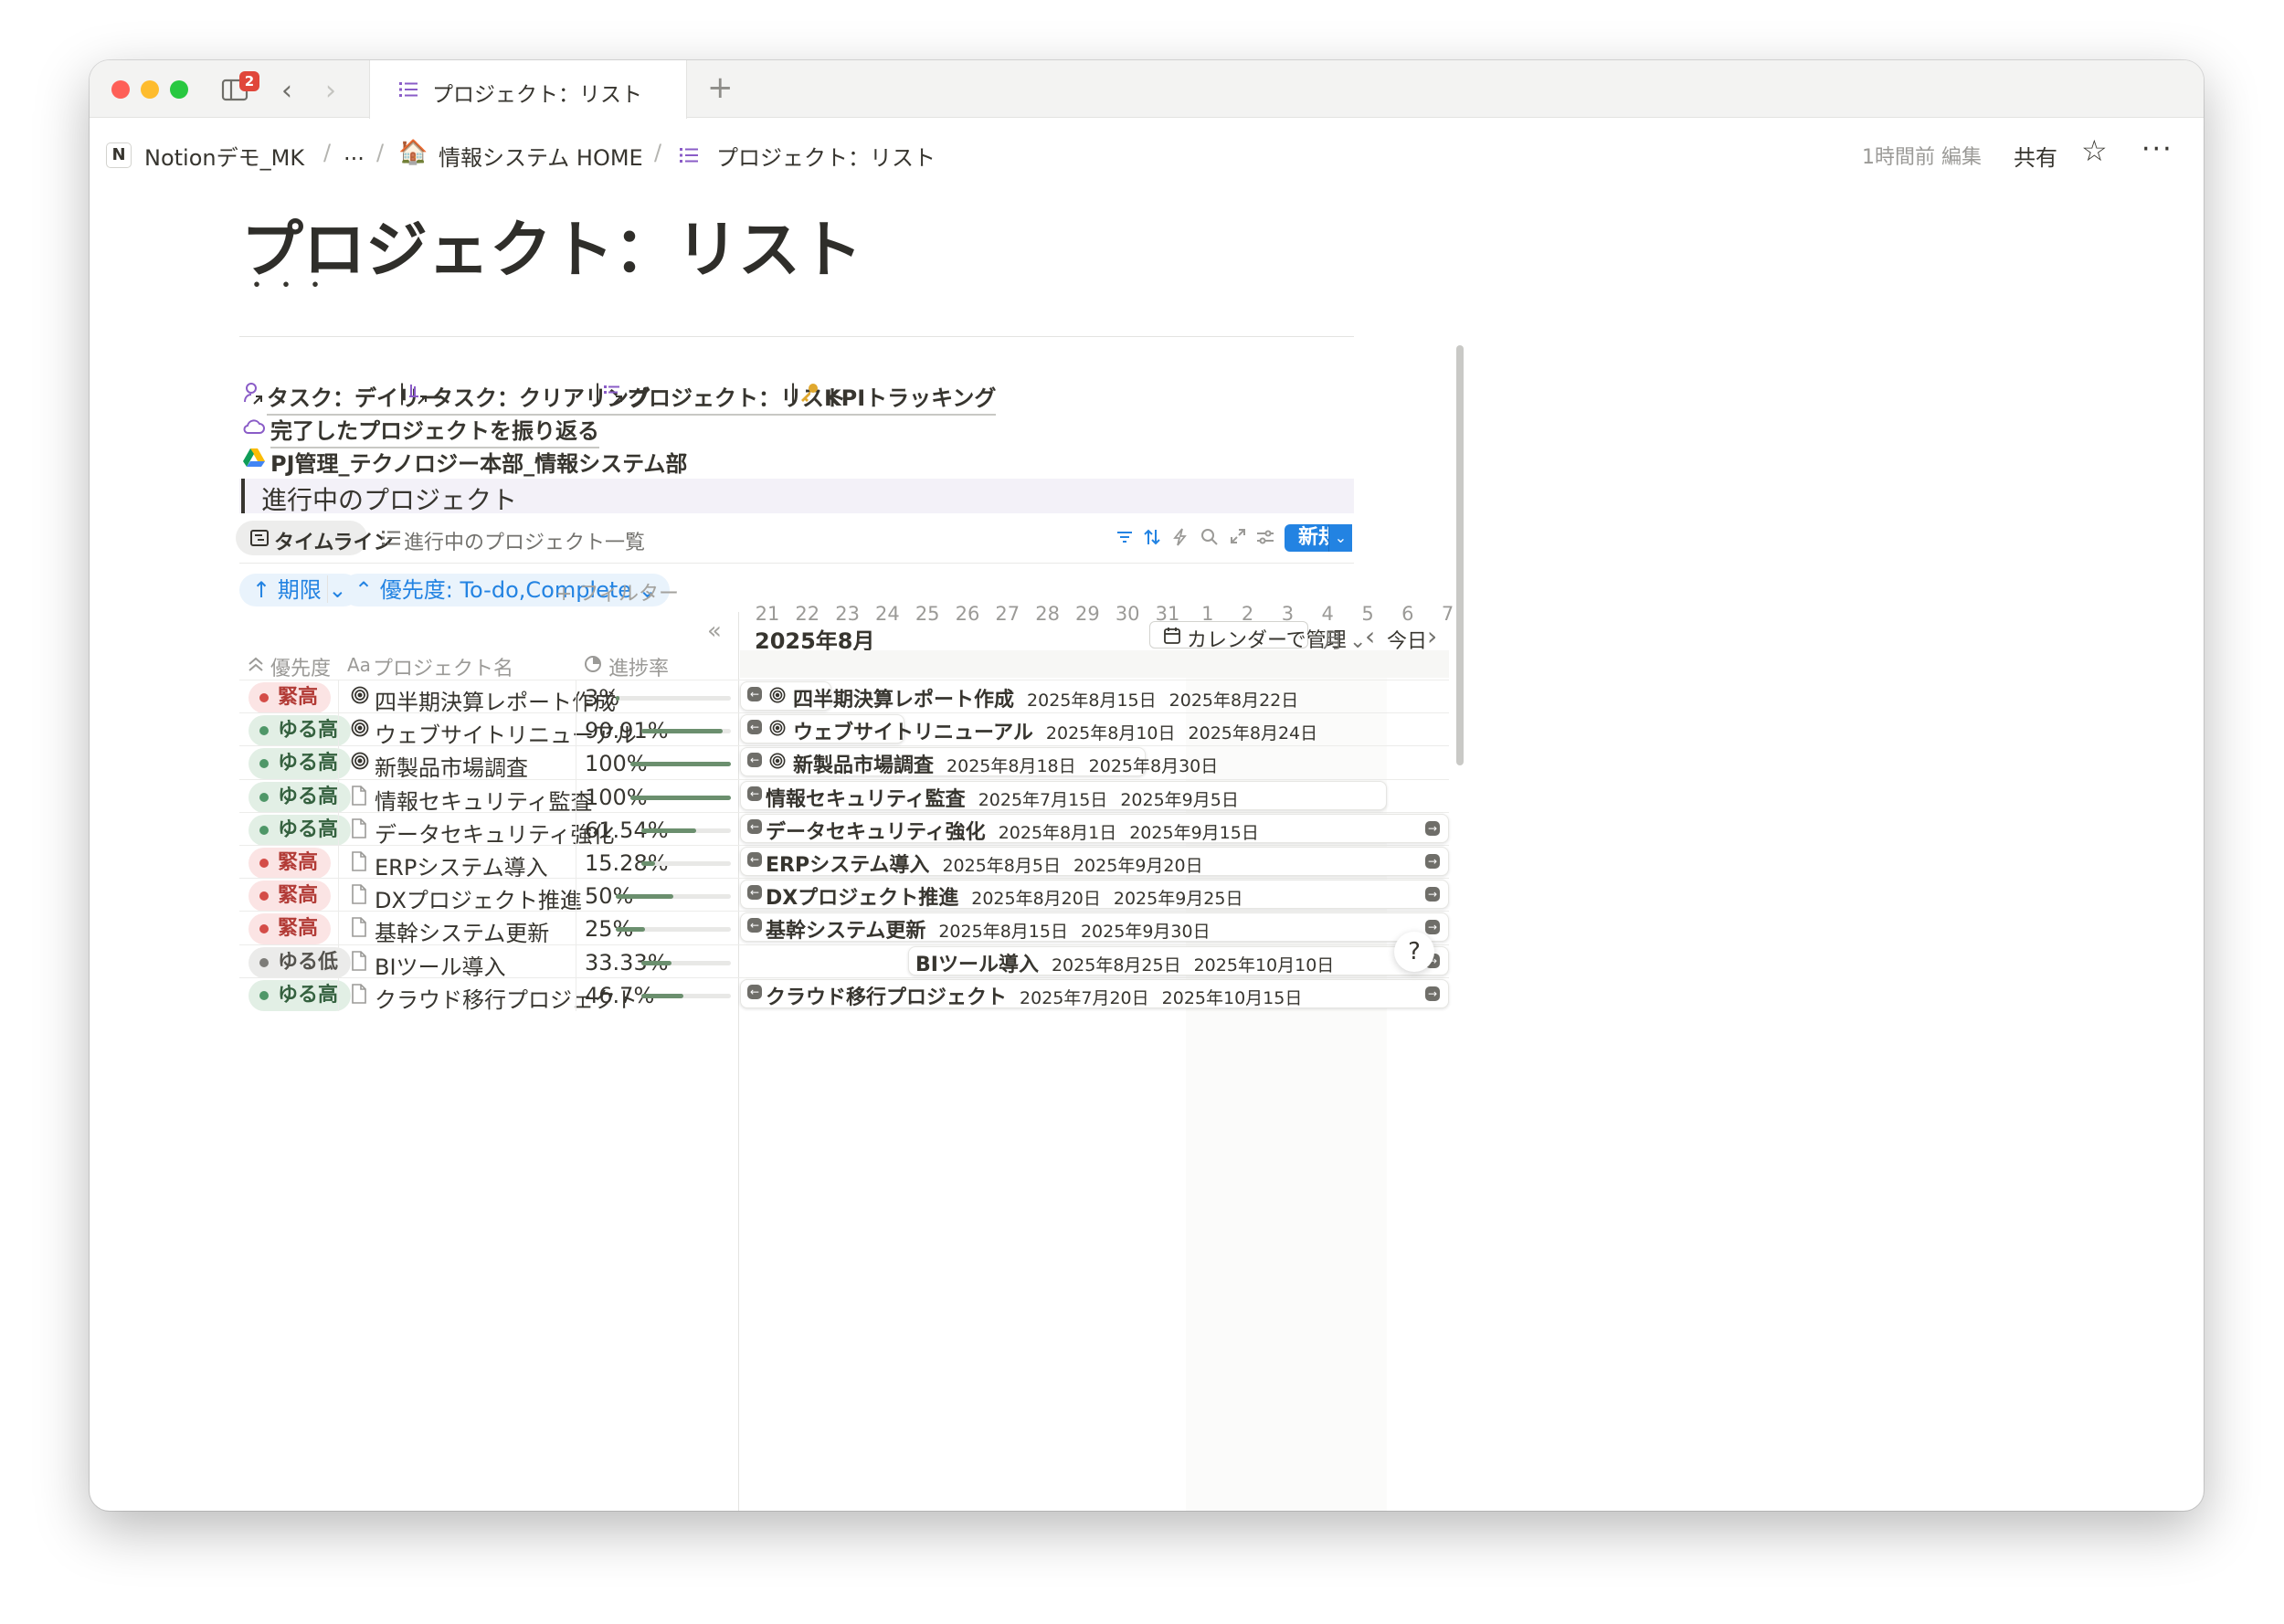 The image size is (2284, 1624). I want to click on tab-project-list: 進行中のプロジェクト一覧, so click(524, 540).